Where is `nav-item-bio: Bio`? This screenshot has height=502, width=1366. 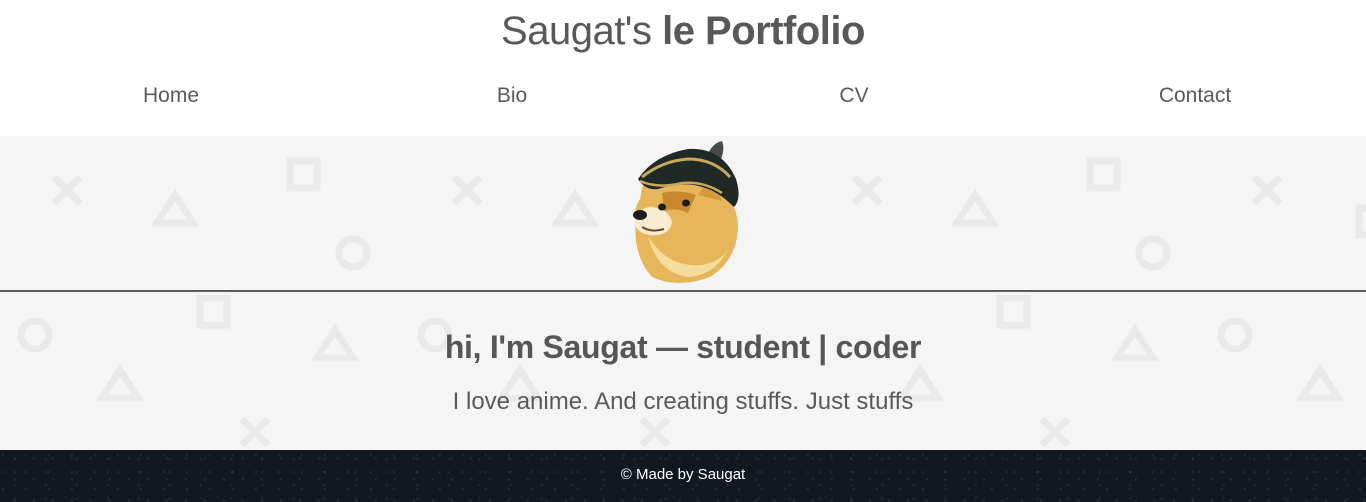 nav-item-bio: Bio is located at coordinates (512, 96).